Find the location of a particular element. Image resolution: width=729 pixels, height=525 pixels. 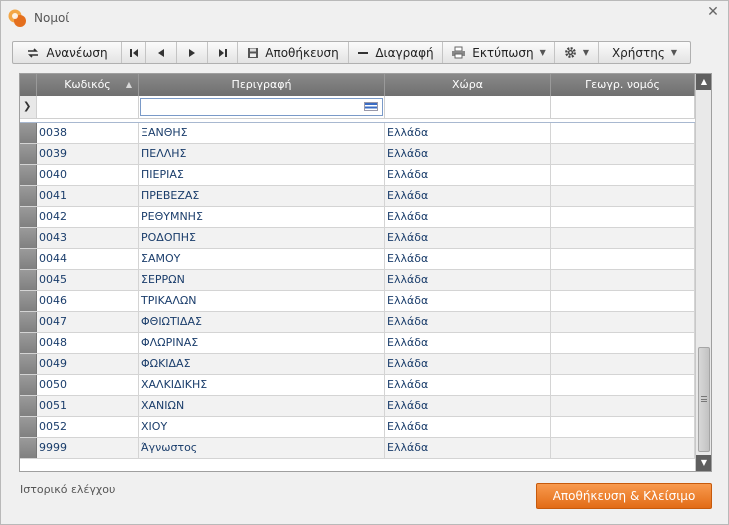

cell-description: ΧΑΝΙΩΝ is located at coordinates (262, 406).